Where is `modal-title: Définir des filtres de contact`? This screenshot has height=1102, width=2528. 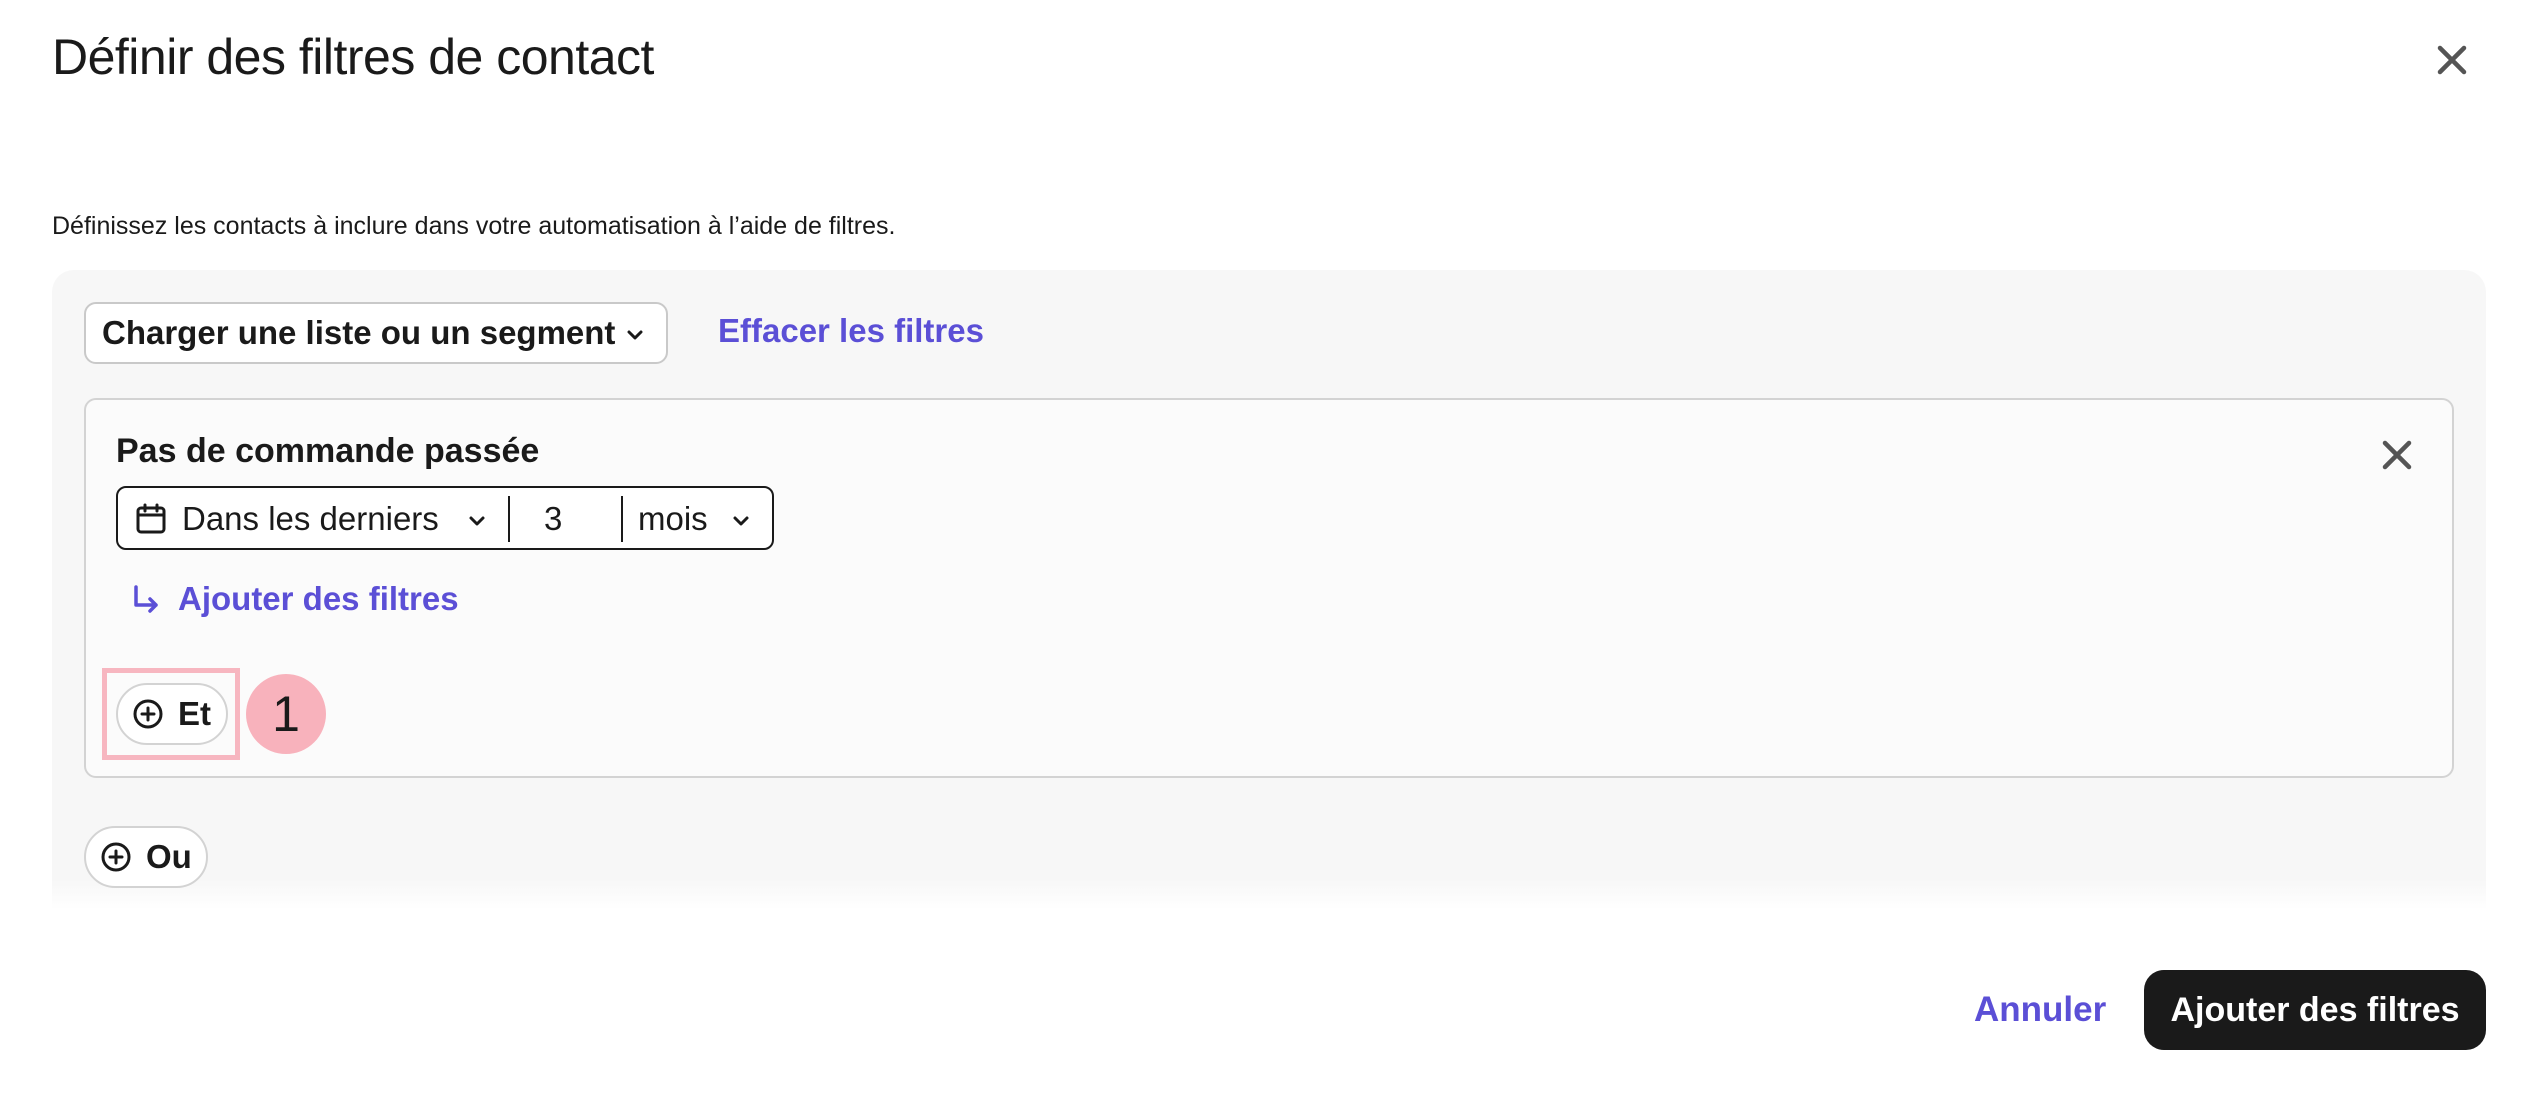
modal-title: Définir des filtres de contact is located at coordinates (353, 57).